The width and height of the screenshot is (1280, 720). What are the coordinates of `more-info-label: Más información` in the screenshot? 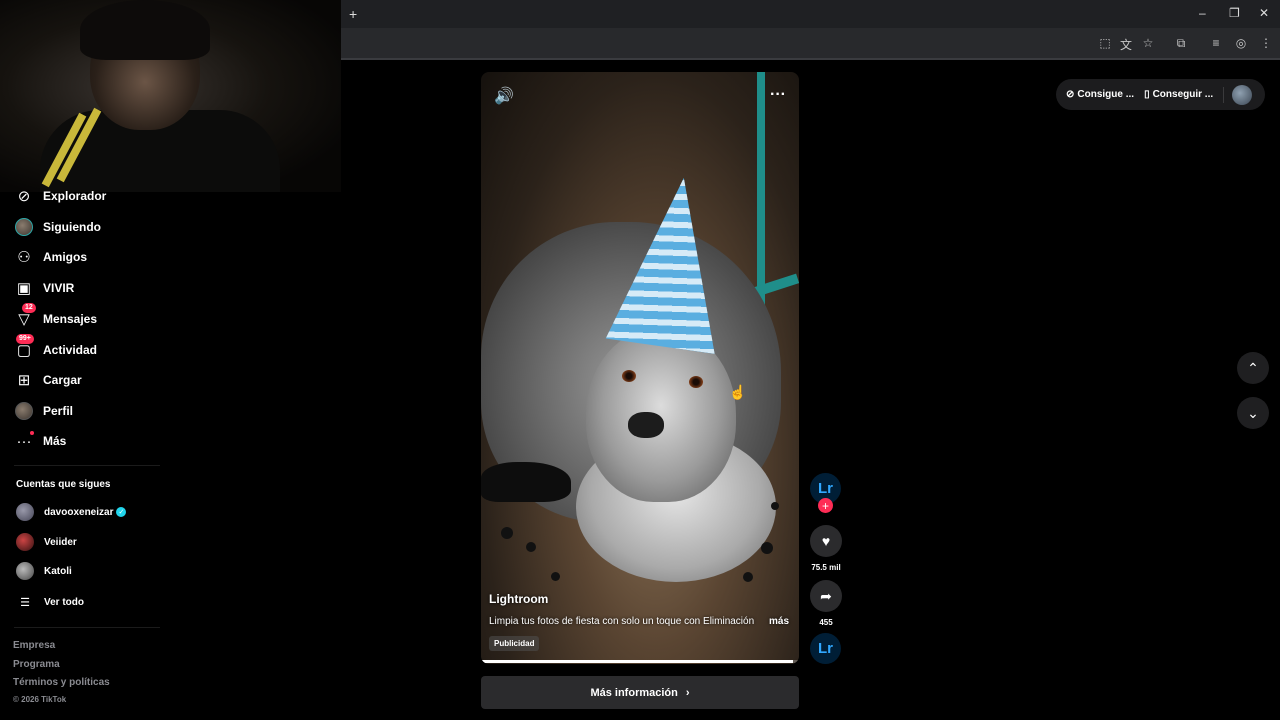 It's located at (634, 692).